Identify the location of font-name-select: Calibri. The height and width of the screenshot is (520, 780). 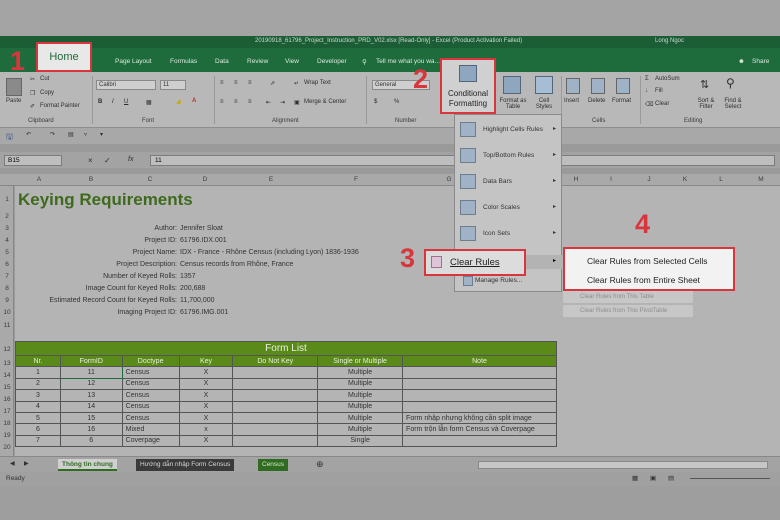
(126, 85).